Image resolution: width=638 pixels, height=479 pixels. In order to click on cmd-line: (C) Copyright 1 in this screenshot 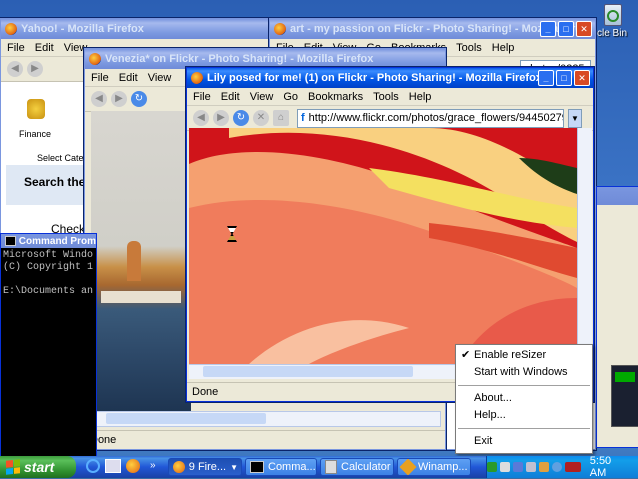, I will do `click(48, 267)`.